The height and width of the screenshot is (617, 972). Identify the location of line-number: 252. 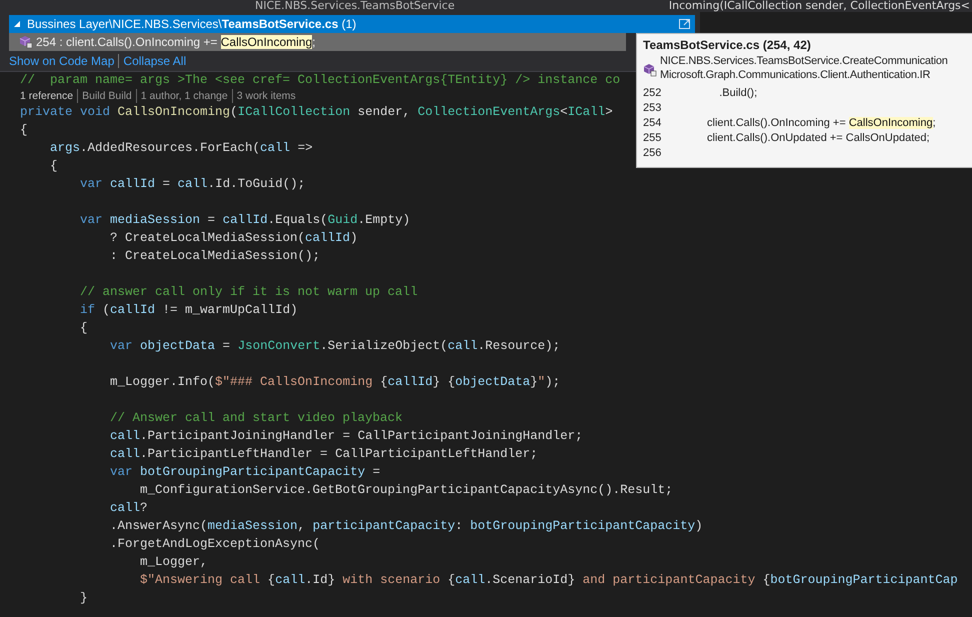
(652, 93).